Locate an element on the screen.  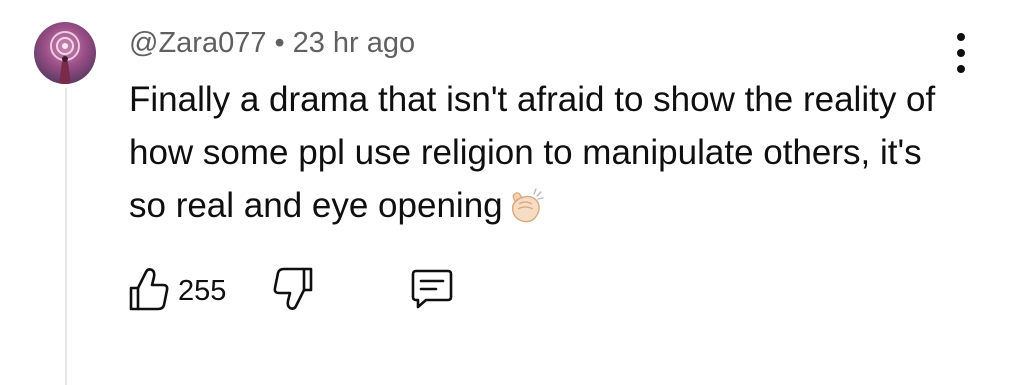
thread-line is located at coordinates (66, 236).